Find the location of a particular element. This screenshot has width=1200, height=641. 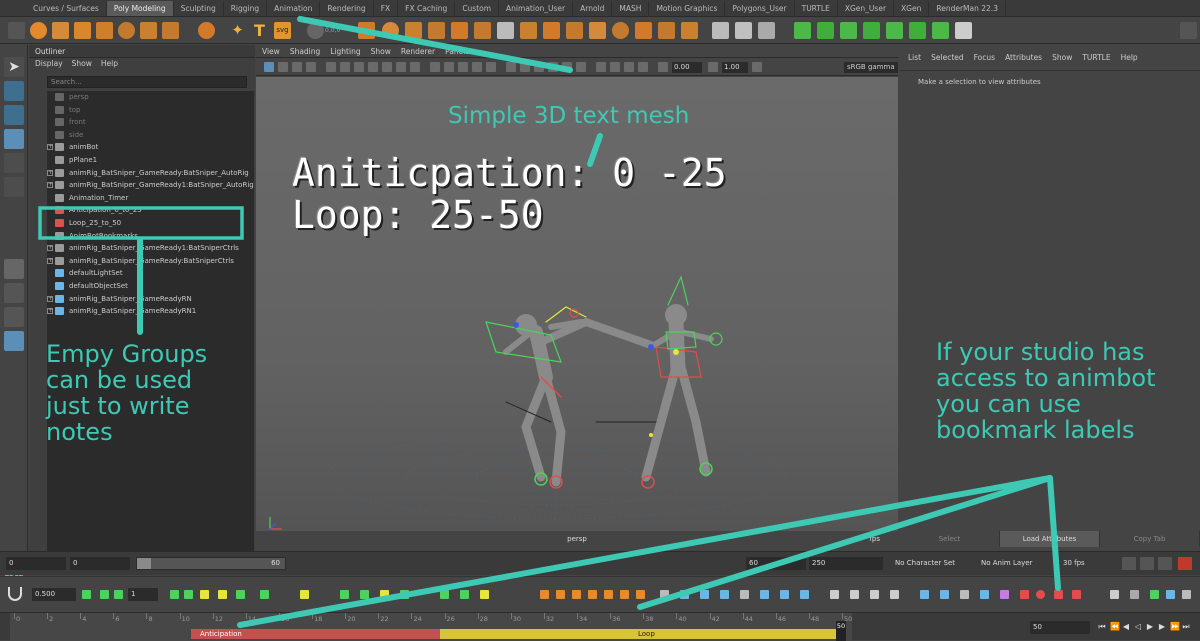

annotation-groups-line-3: just to write is located at coordinates (118, 405).